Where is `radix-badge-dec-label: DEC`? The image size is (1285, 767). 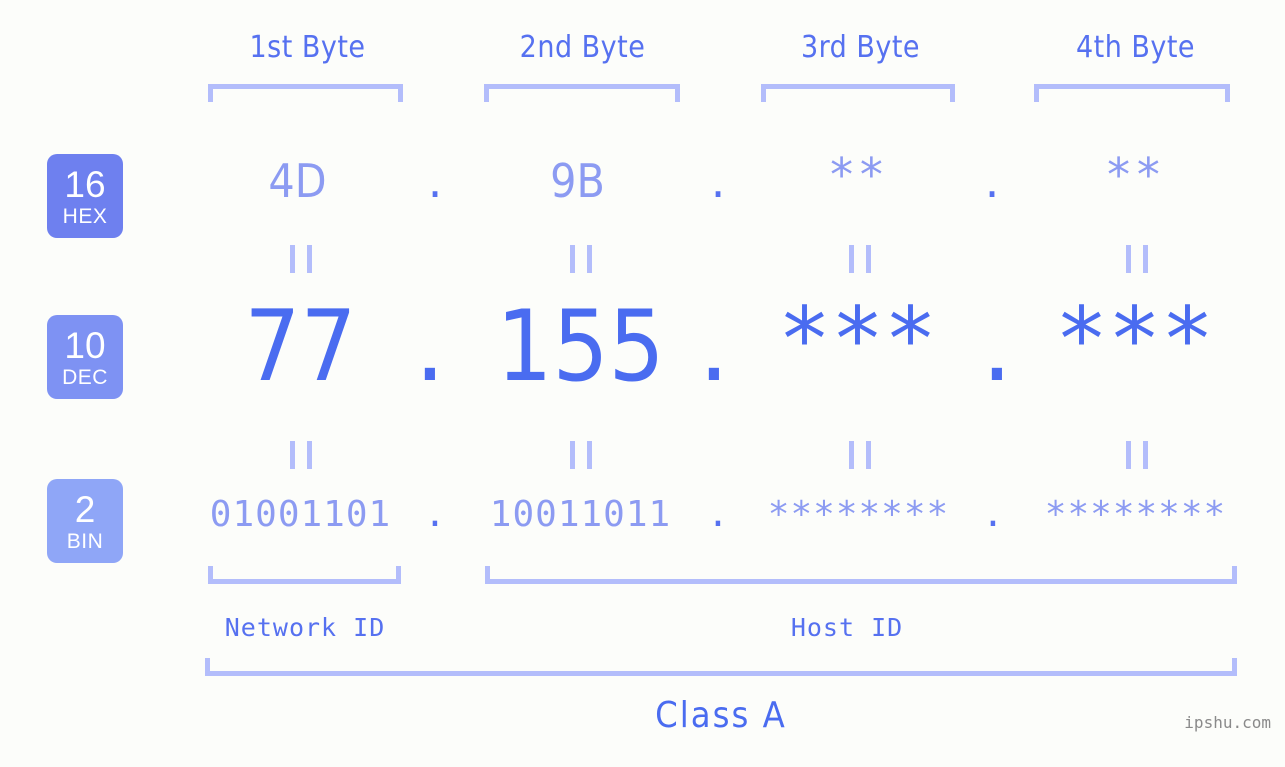
radix-badge-dec-label: DEC is located at coordinates (85, 377).